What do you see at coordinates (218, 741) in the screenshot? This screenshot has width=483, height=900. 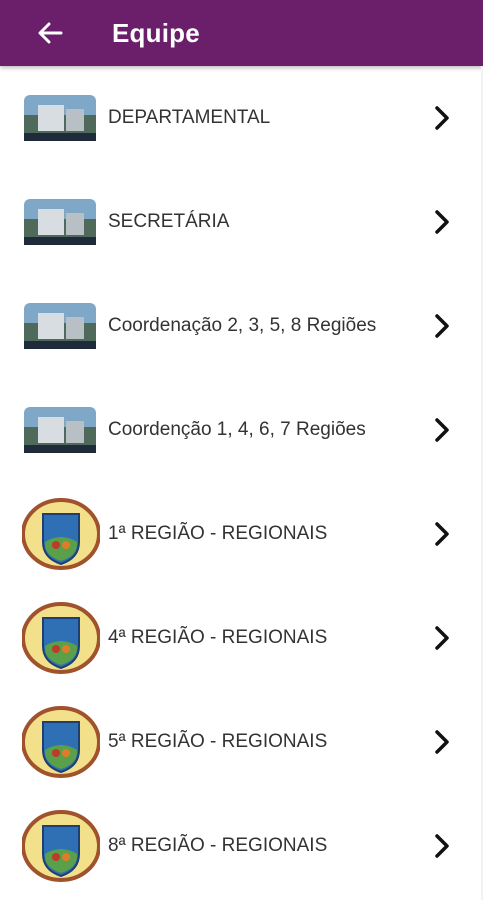 I see `list-item-label: 5ª REGIÃO - REGIONAIS` at bounding box center [218, 741].